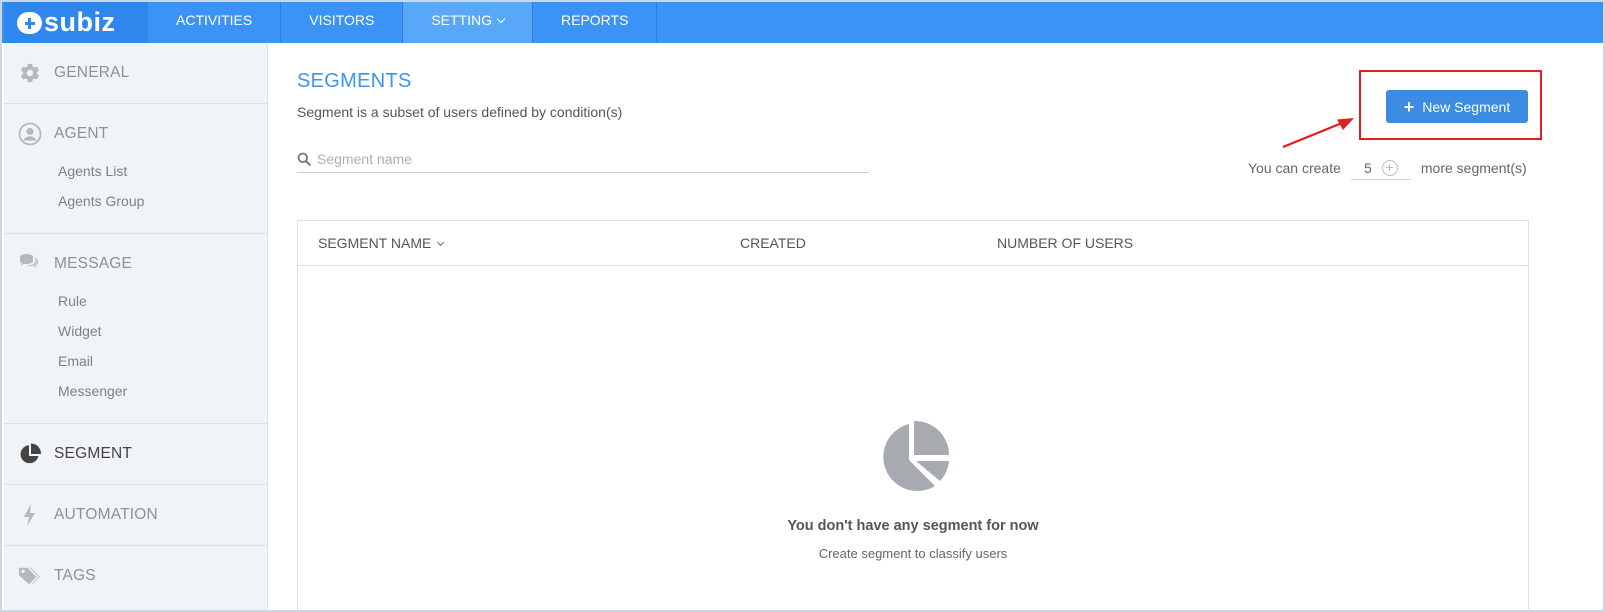 This screenshot has height=612, width=1605. Describe the element at coordinates (80, 22) in the screenshot. I see `logo-text: subiz` at that location.